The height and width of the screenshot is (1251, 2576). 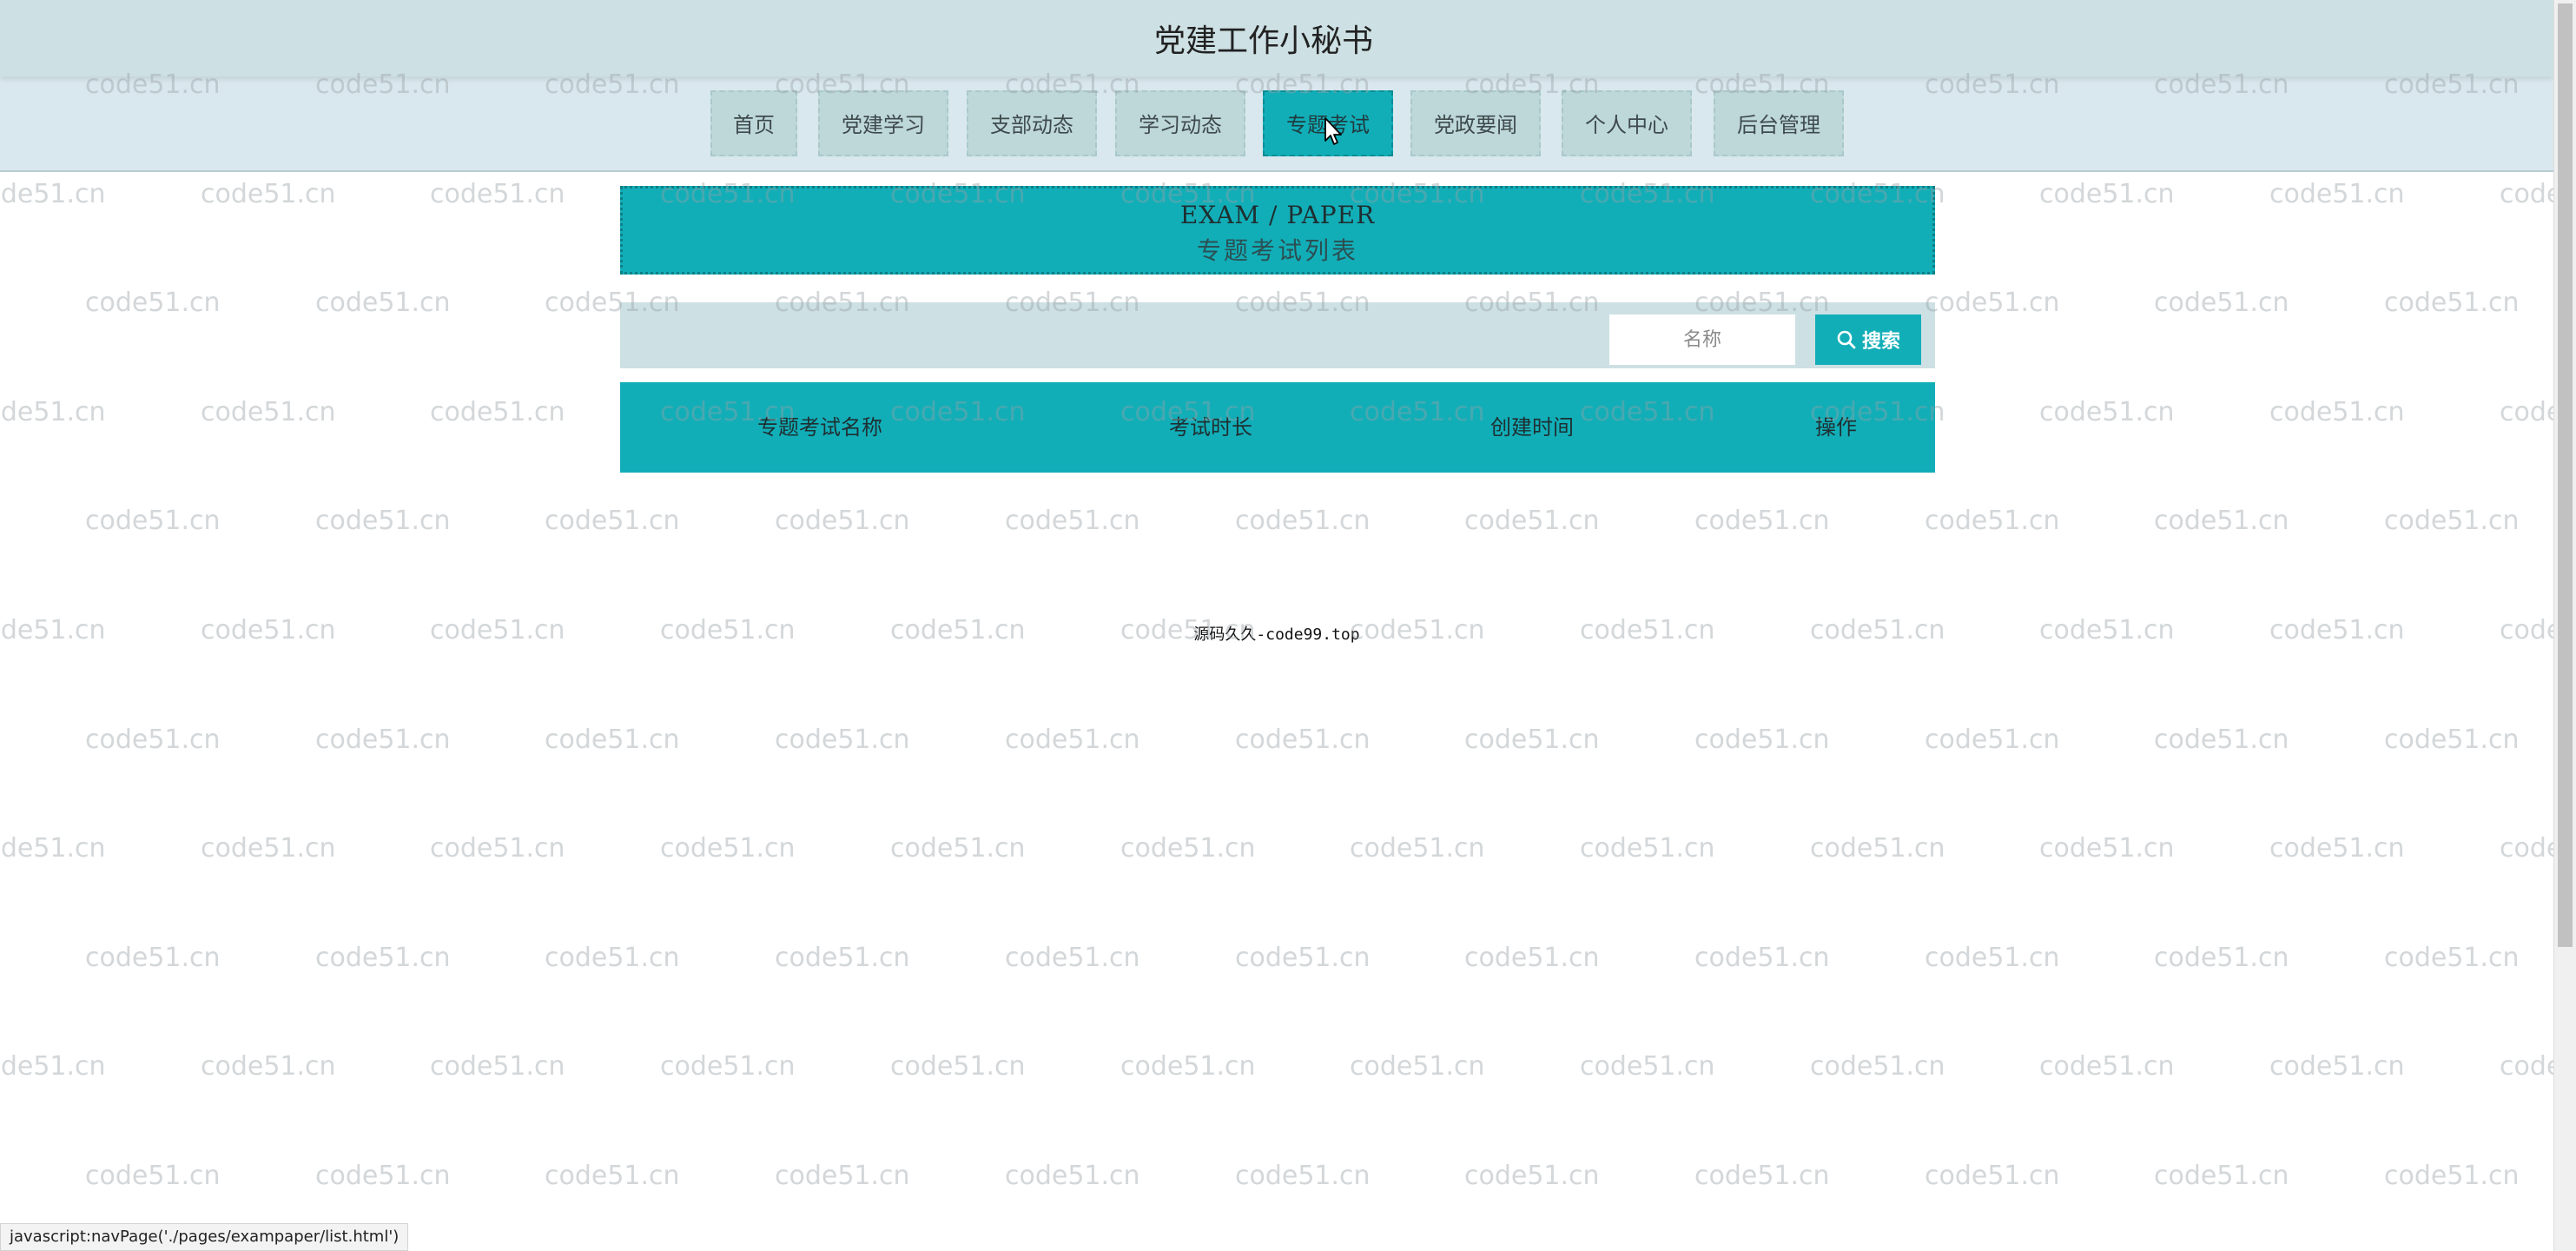 What do you see at coordinates (1277, 124) in the screenshot?
I see `main-nav: 首页 党建学习 支部动态 学习动态 专题考试 党政要闻 个人中心 后台管理` at bounding box center [1277, 124].